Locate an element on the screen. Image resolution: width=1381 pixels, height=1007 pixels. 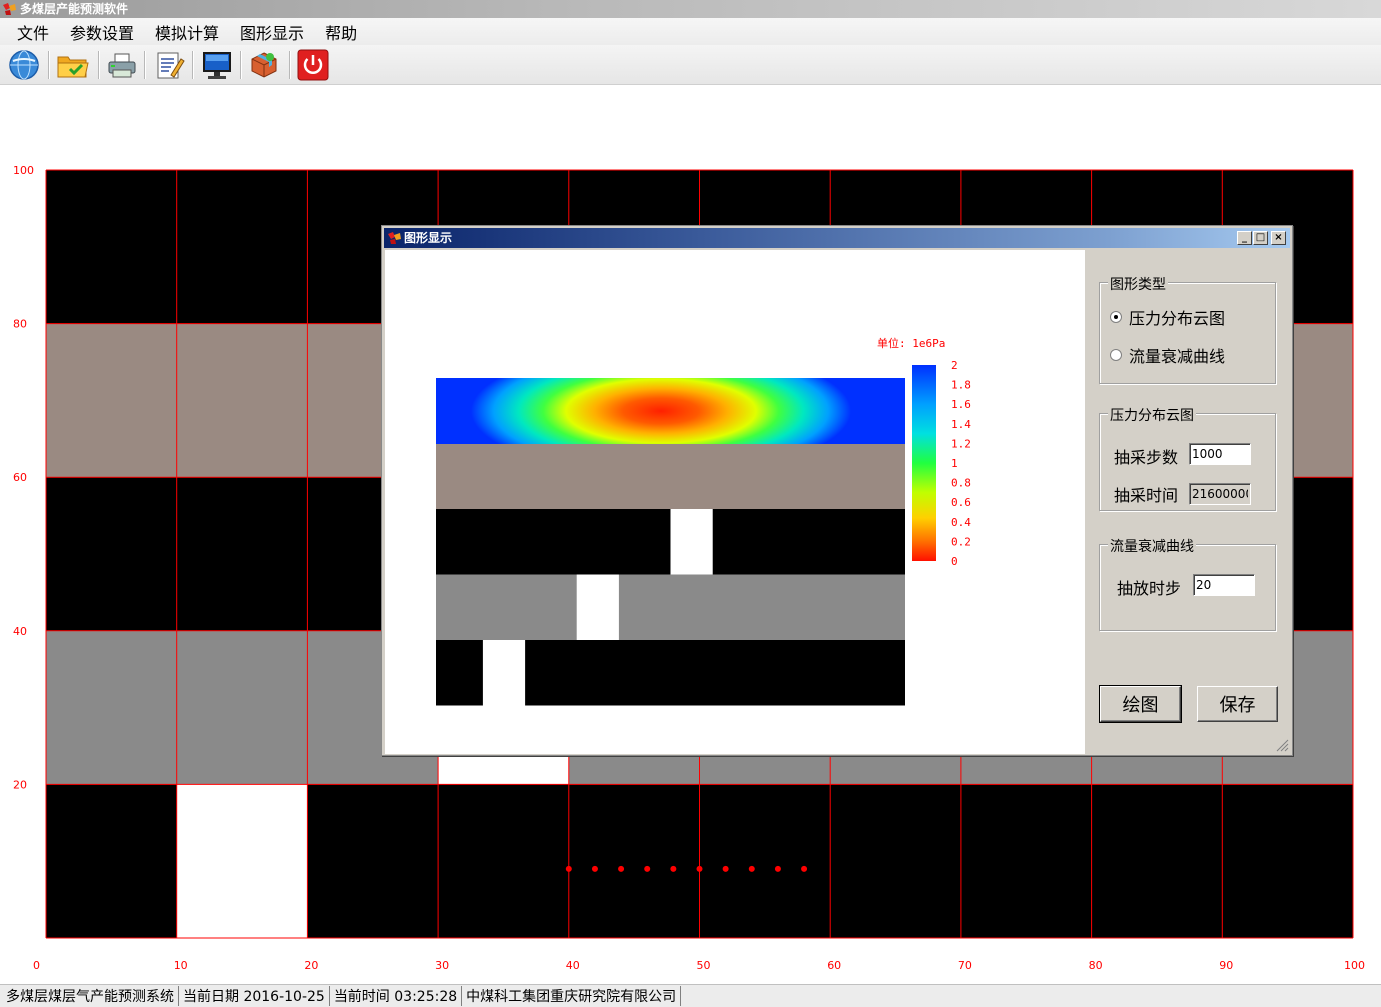
save-button: 保存 is located at coordinates (1237, 704).